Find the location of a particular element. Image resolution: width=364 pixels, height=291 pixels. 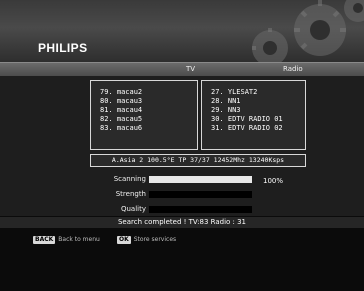

scanning-percent: 100% is located at coordinates (273, 181).